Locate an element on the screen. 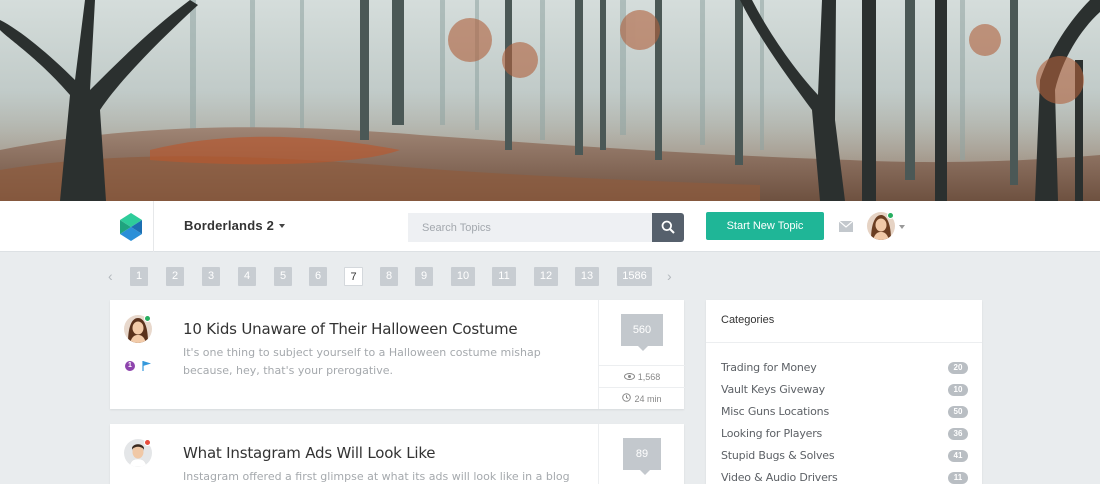 This screenshot has width=1100, height=484. page-button: 5 is located at coordinates (283, 276).